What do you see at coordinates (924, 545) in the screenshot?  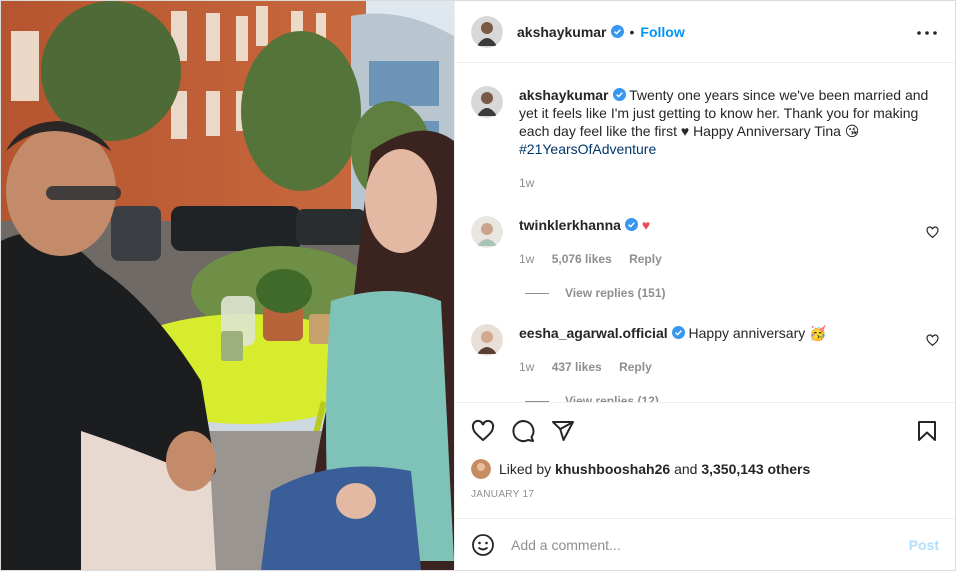 I see `post-comment-button: Post` at bounding box center [924, 545].